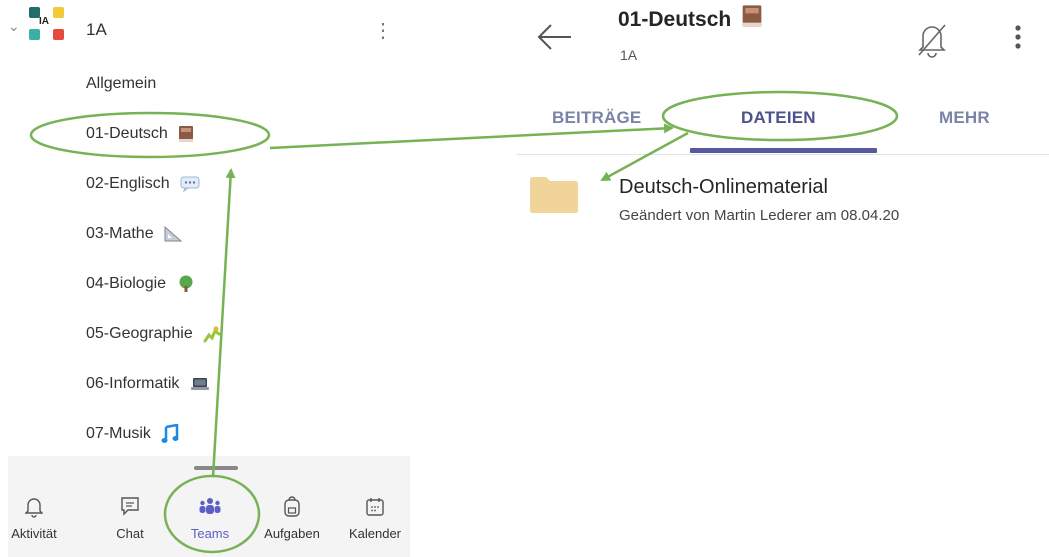 This screenshot has height=557, width=1049. I want to click on channel-item-geographie: 05-Geographie, so click(226, 334).